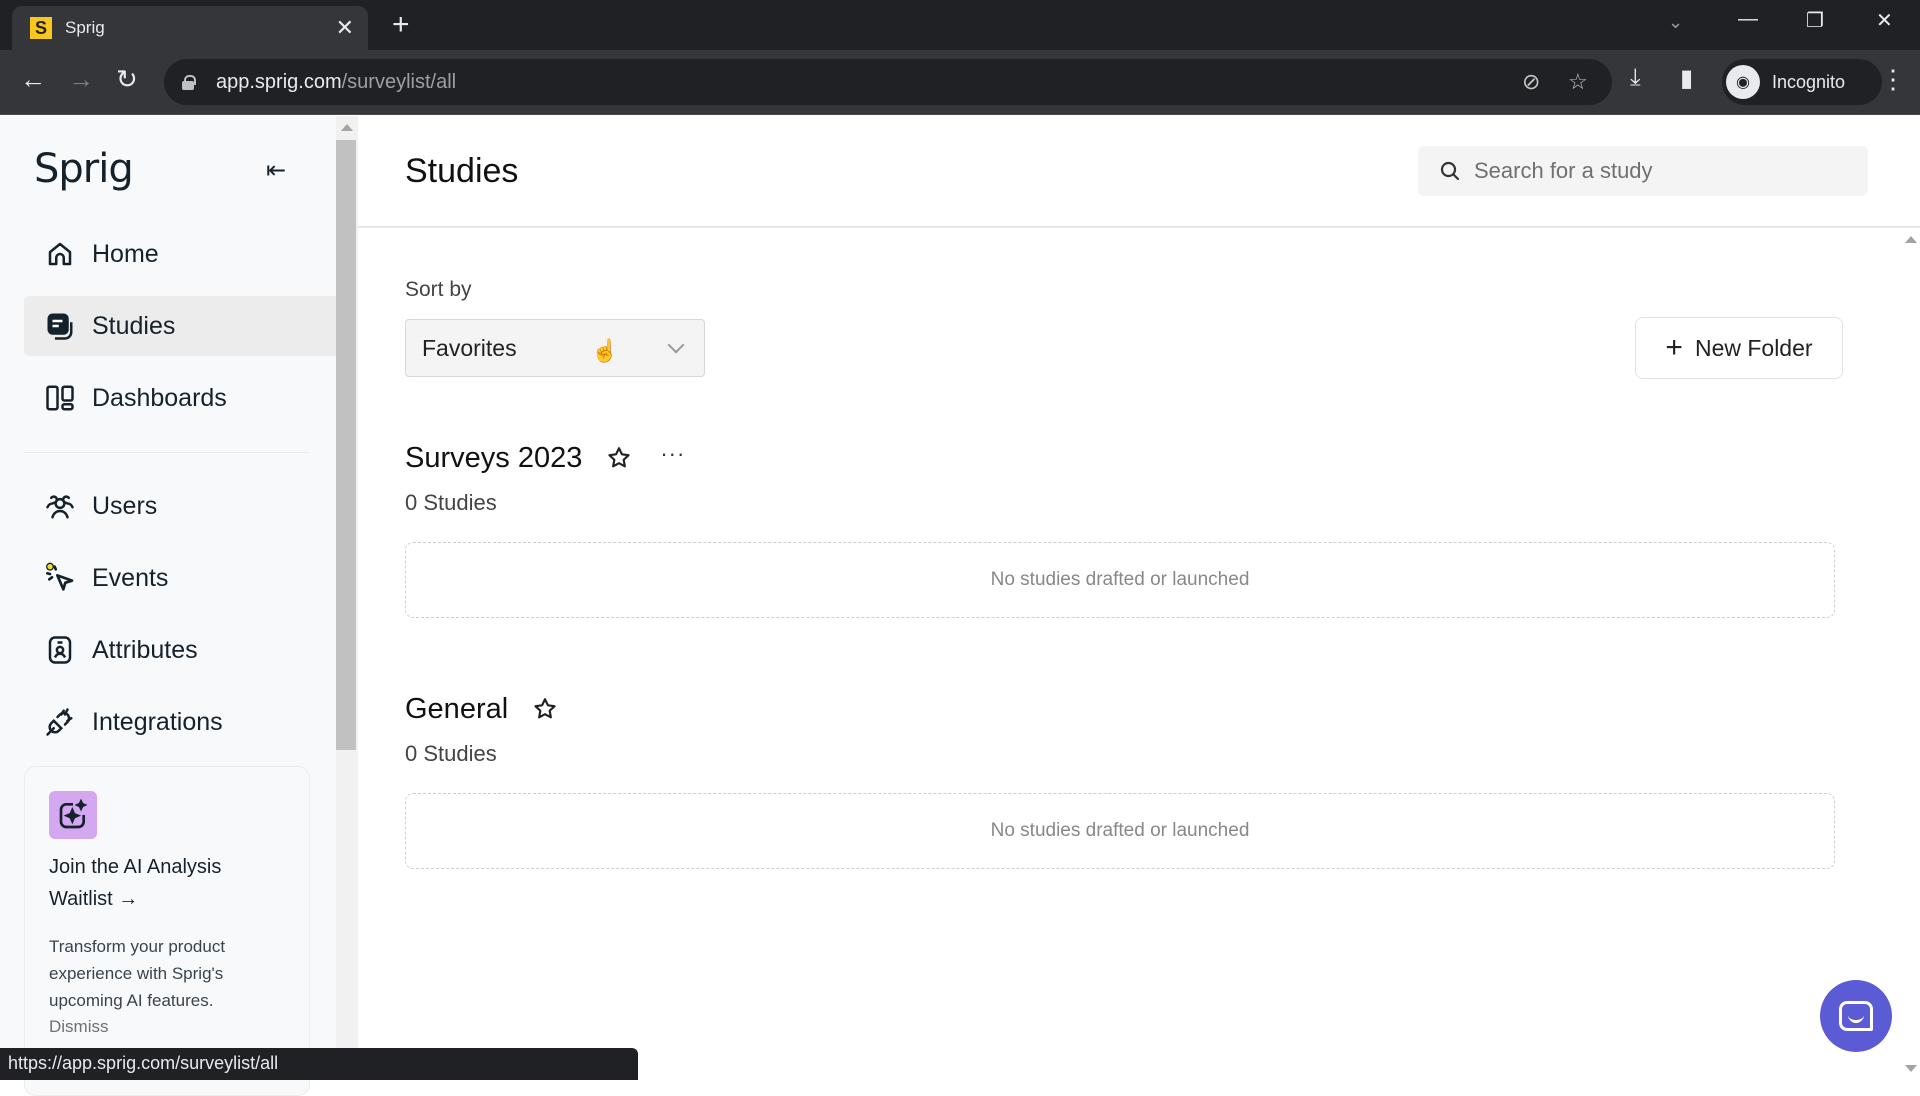 The width and height of the screenshot is (1920, 1096). I want to click on support-chat-button, so click(1856, 1016).